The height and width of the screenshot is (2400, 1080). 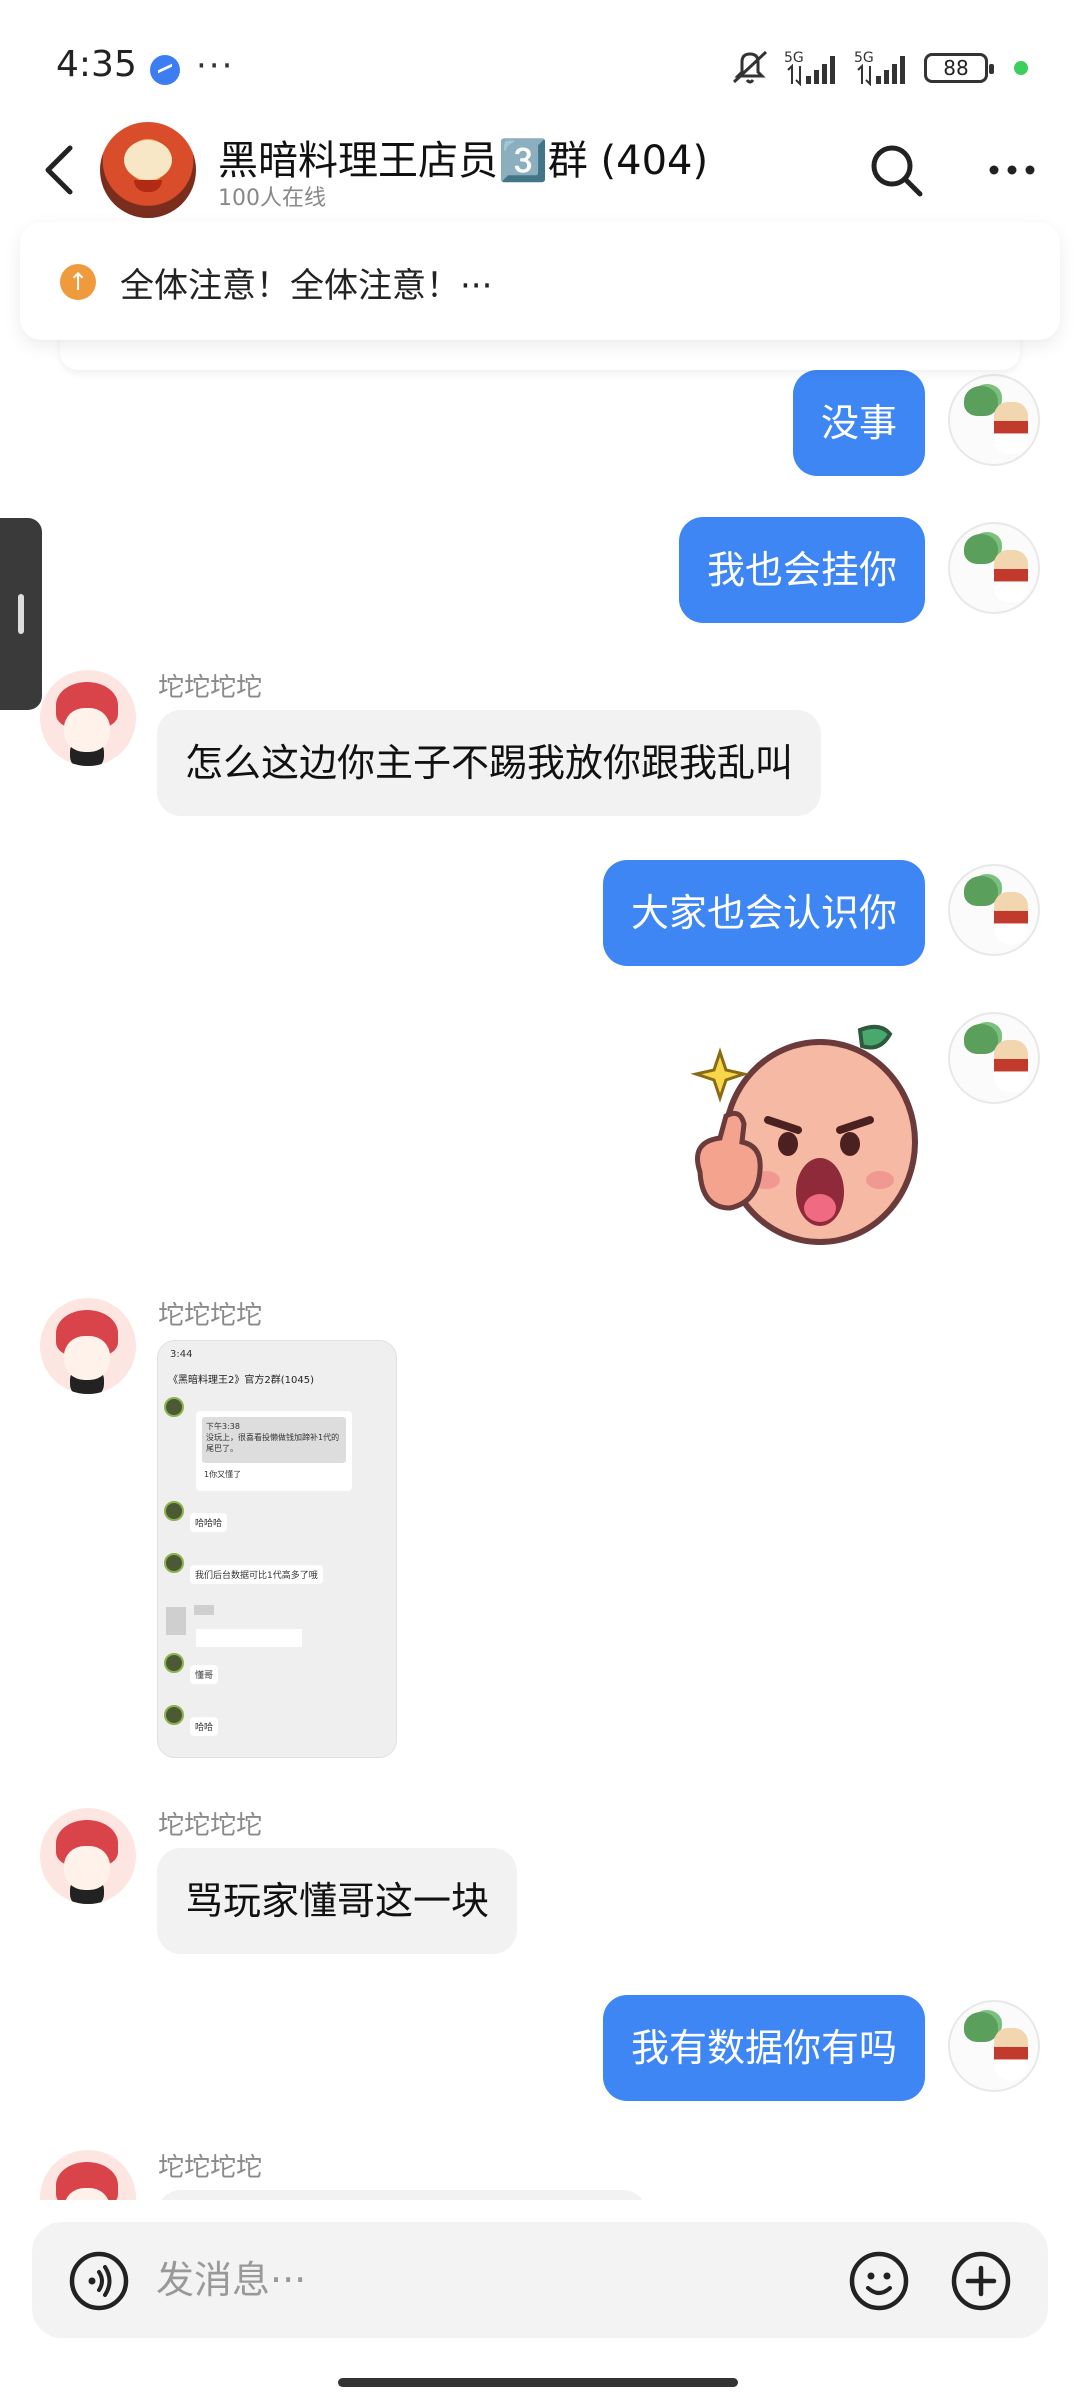 I want to click on thumb-card-foot: 1你又懂了, so click(x=223, y=1474).